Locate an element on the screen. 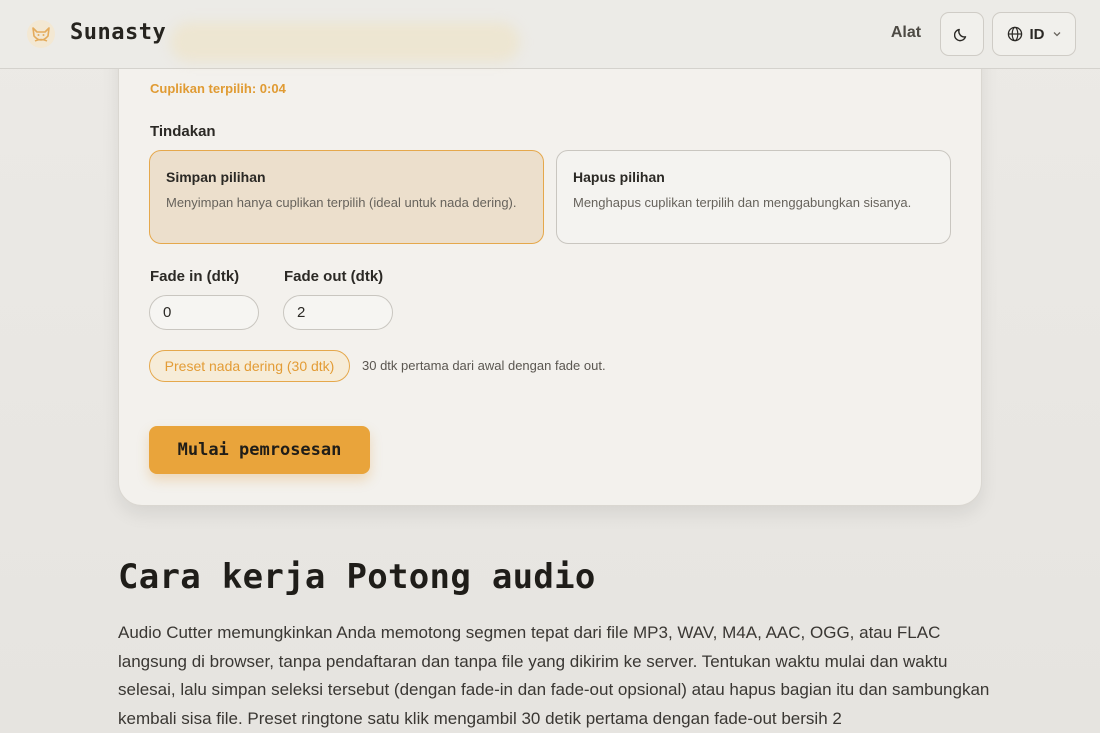 The width and height of the screenshot is (1100, 733). how-it-works-heading: Cara kerja Potong audio is located at coordinates (357, 577).